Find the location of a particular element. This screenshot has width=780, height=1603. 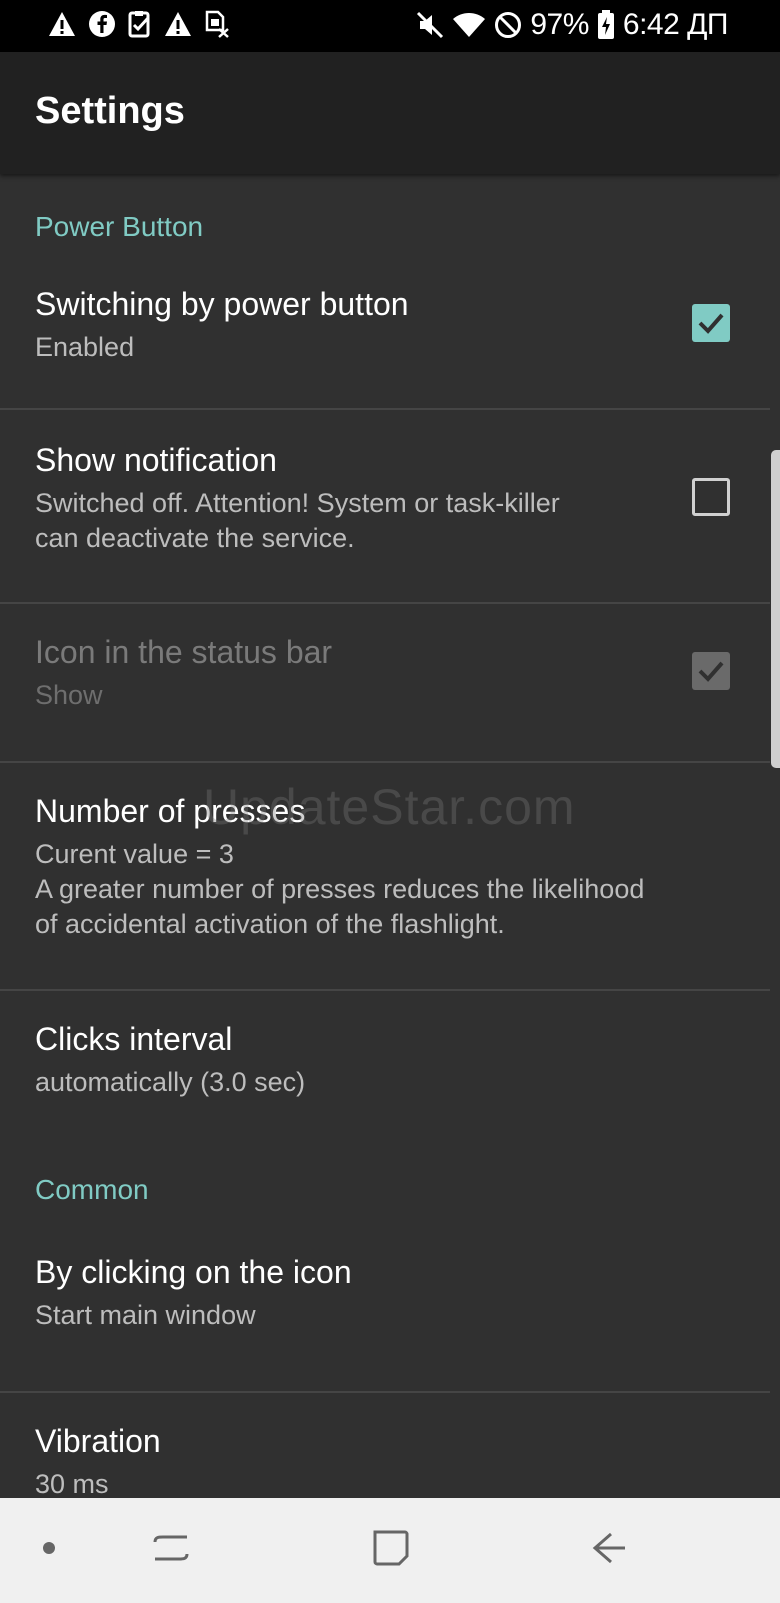

mute-icon is located at coordinates (430, 25).